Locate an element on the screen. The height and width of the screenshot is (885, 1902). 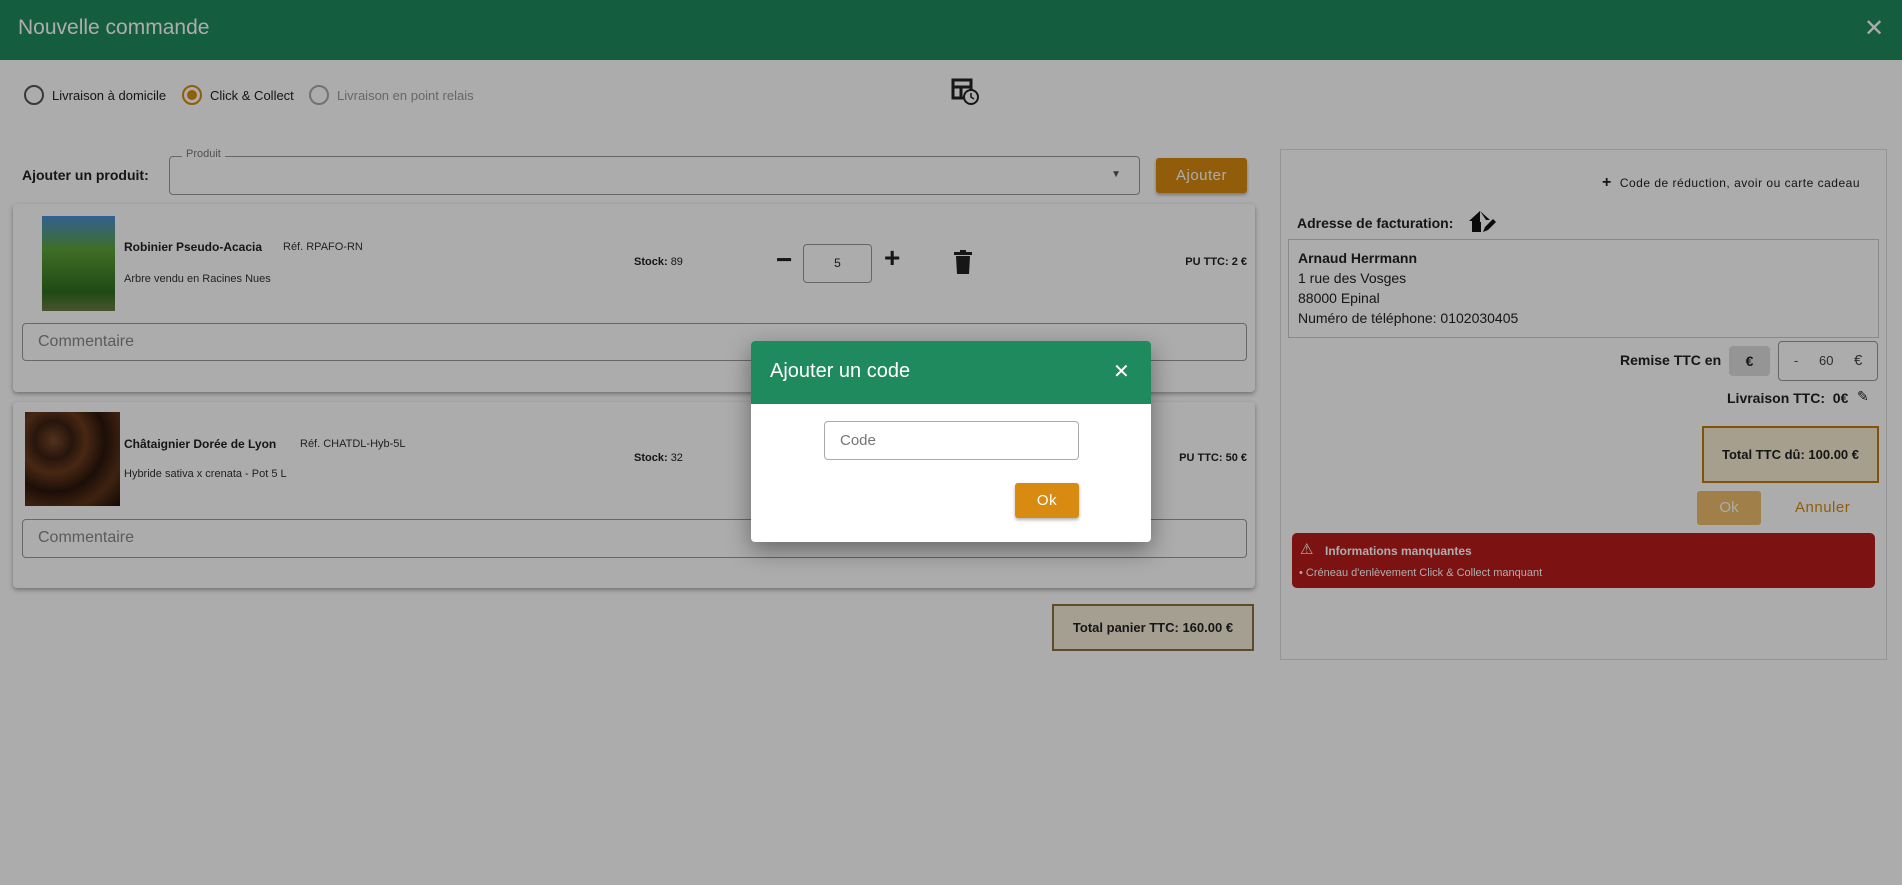
modal-title: Ajouter un code is located at coordinates (840, 371).